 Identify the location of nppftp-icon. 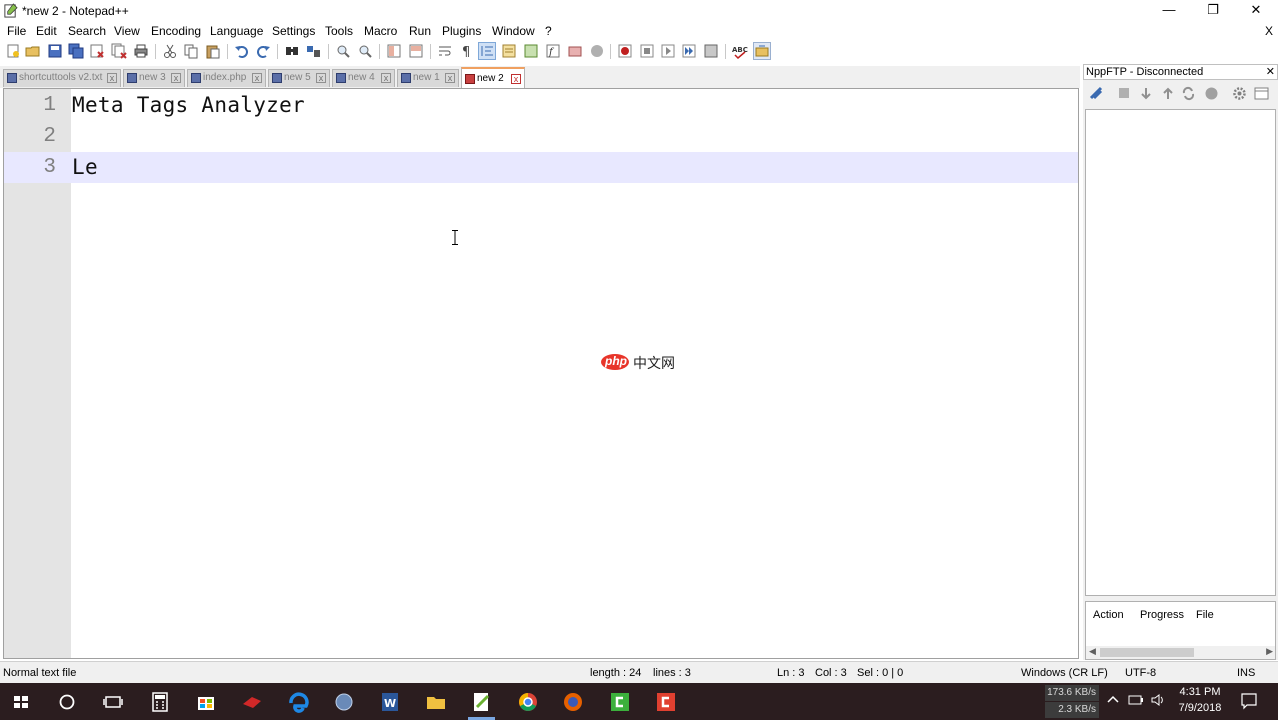
(762, 51).